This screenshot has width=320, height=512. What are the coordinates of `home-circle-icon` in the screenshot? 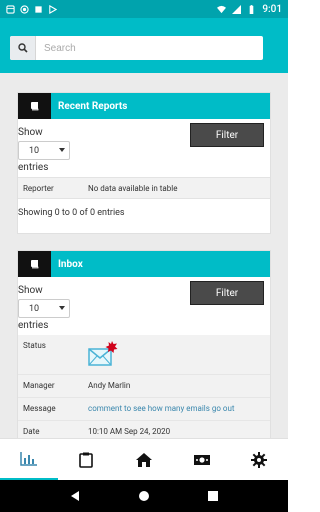 It's located at (144, 496).